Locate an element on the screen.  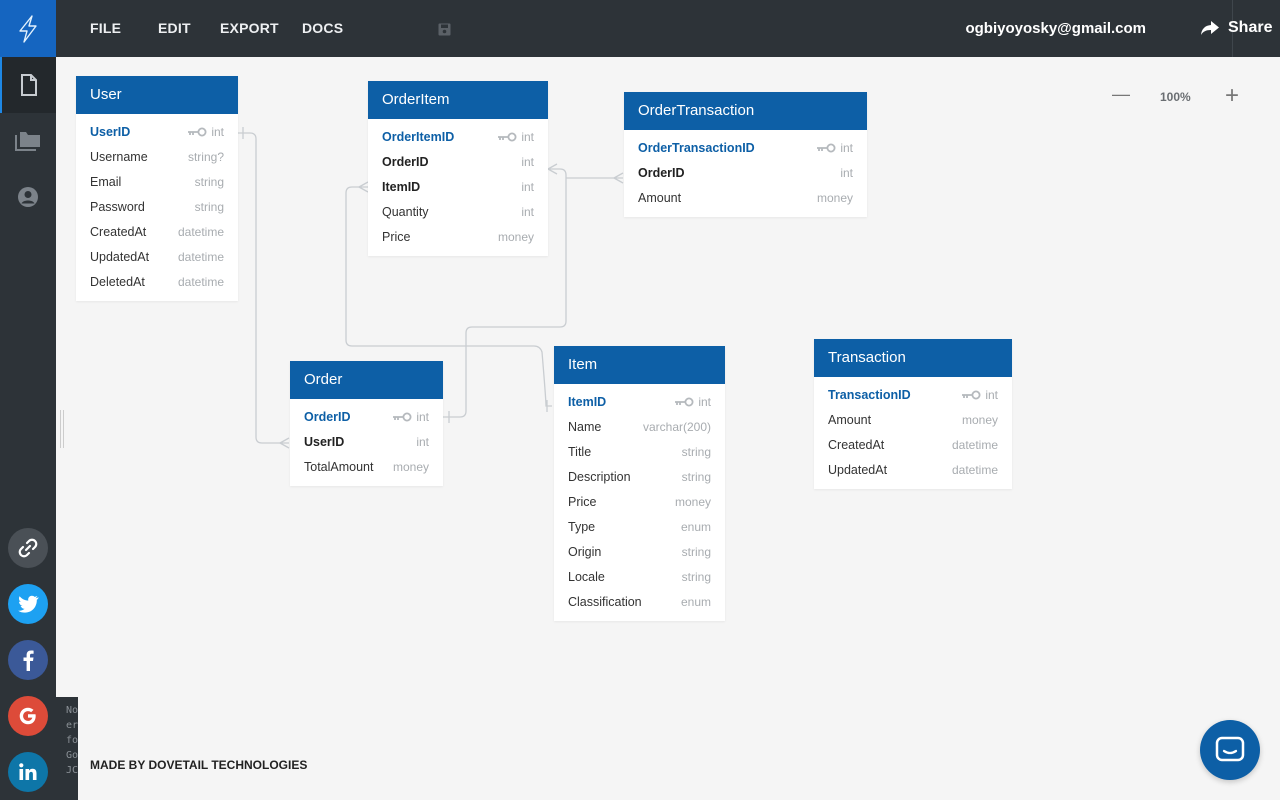
field-row: Description string is located at coordinates (639, 476).